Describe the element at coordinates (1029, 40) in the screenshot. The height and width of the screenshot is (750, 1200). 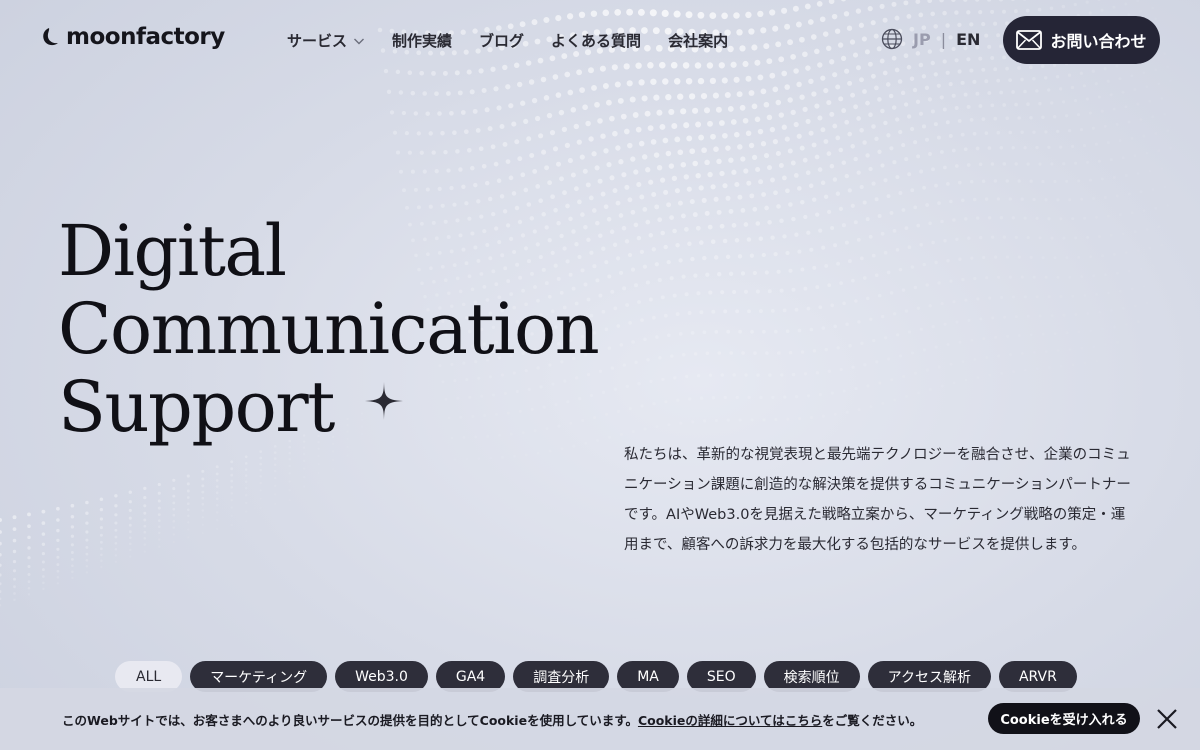
I see `mail-icon` at that location.